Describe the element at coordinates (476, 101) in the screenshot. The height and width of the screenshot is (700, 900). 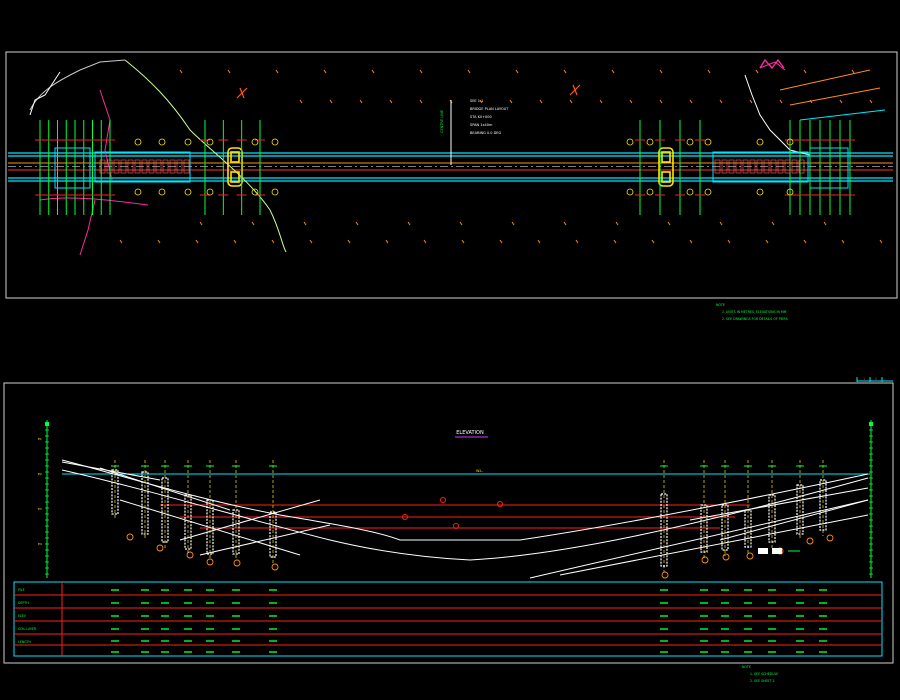
I see `center-note: SEE 1.1` at that location.